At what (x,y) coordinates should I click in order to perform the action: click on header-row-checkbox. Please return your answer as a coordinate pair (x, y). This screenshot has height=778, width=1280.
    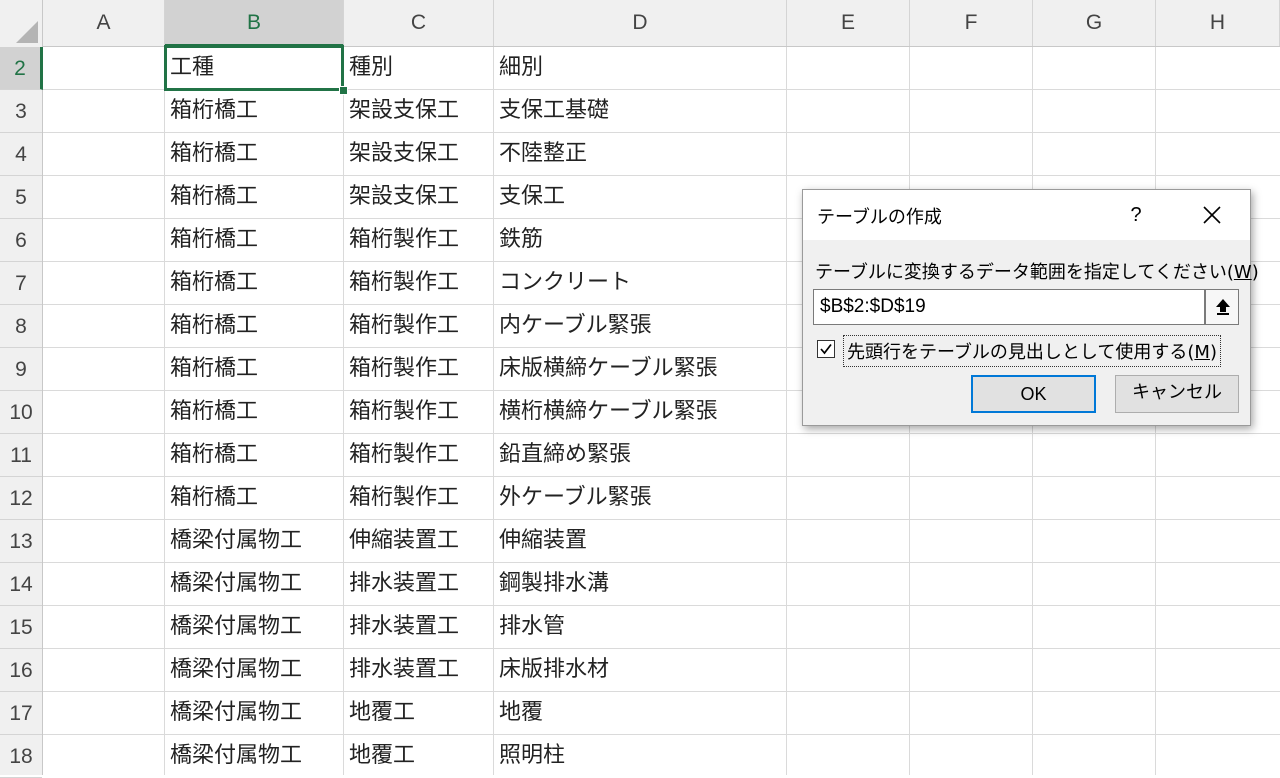
    Looking at the image, I should click on (826, 349).